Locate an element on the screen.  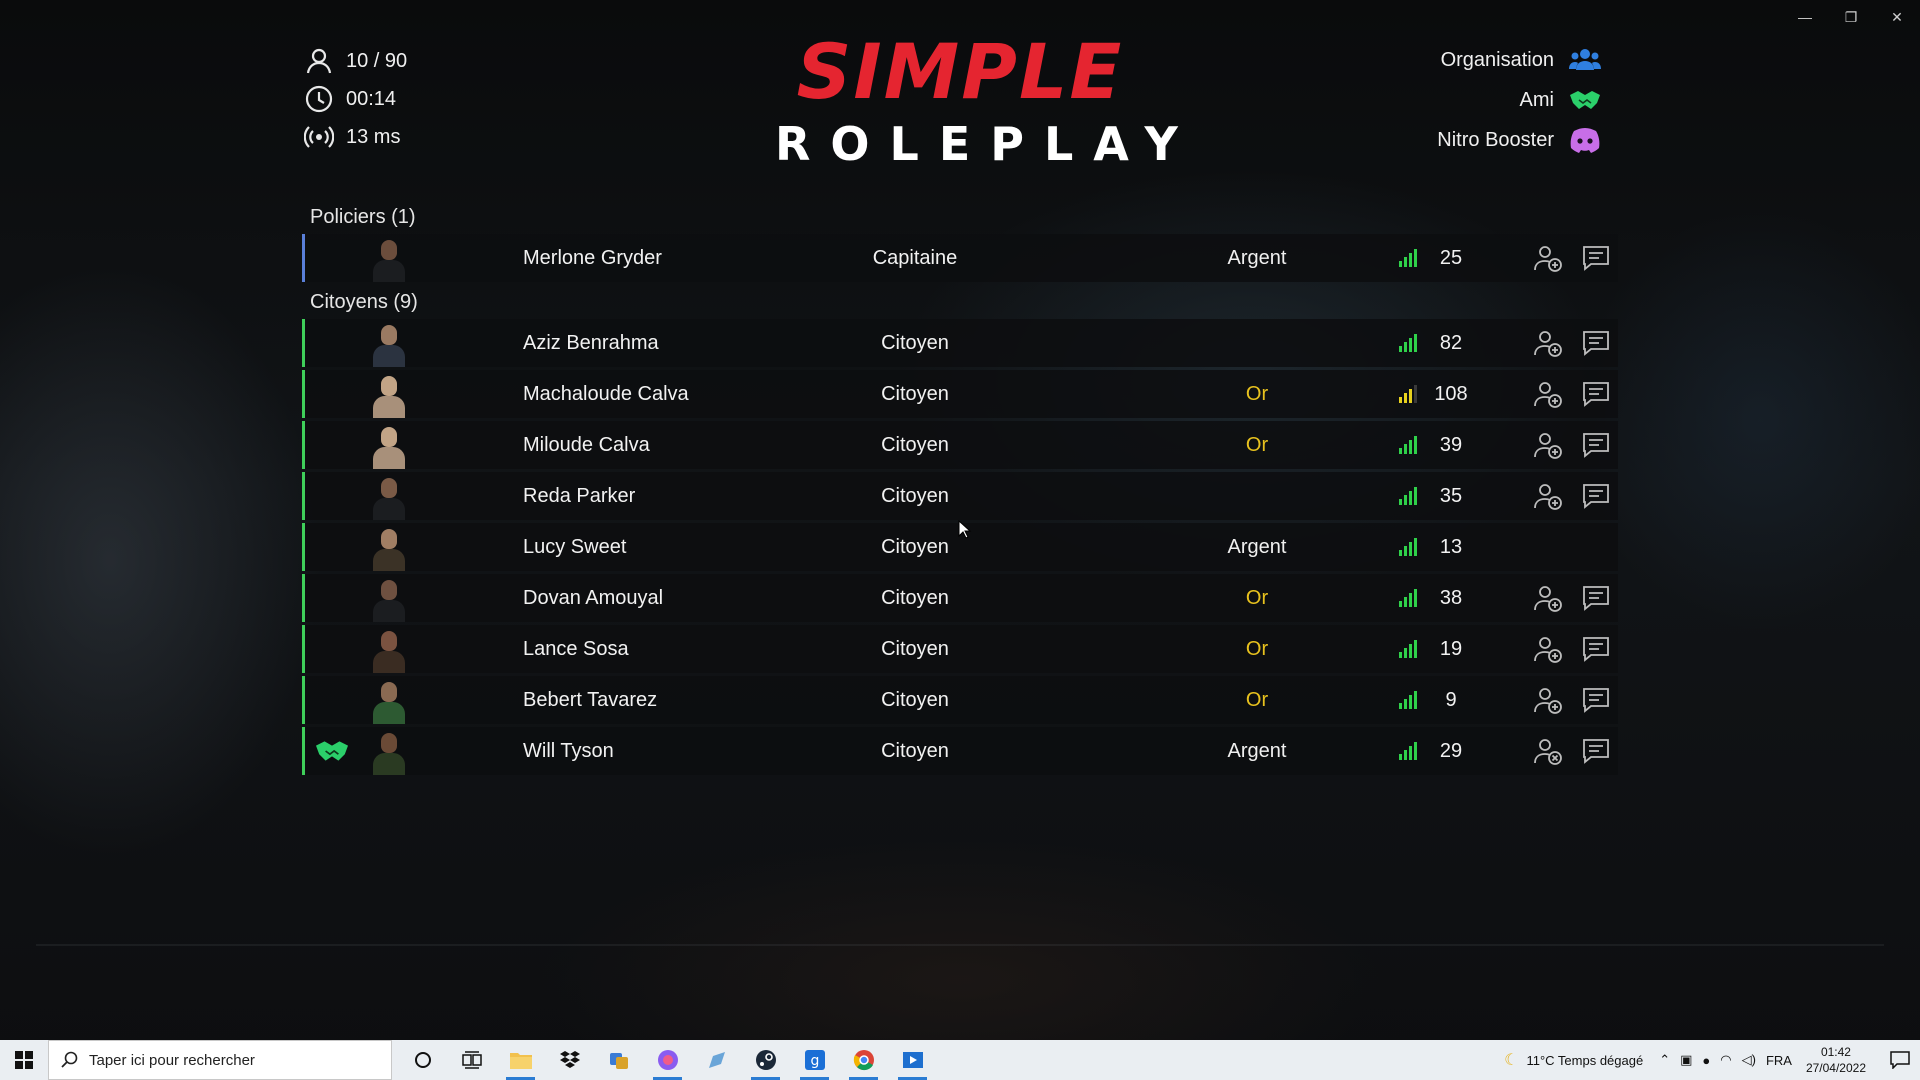
cortana-button is located at coordinates (422, 1060).